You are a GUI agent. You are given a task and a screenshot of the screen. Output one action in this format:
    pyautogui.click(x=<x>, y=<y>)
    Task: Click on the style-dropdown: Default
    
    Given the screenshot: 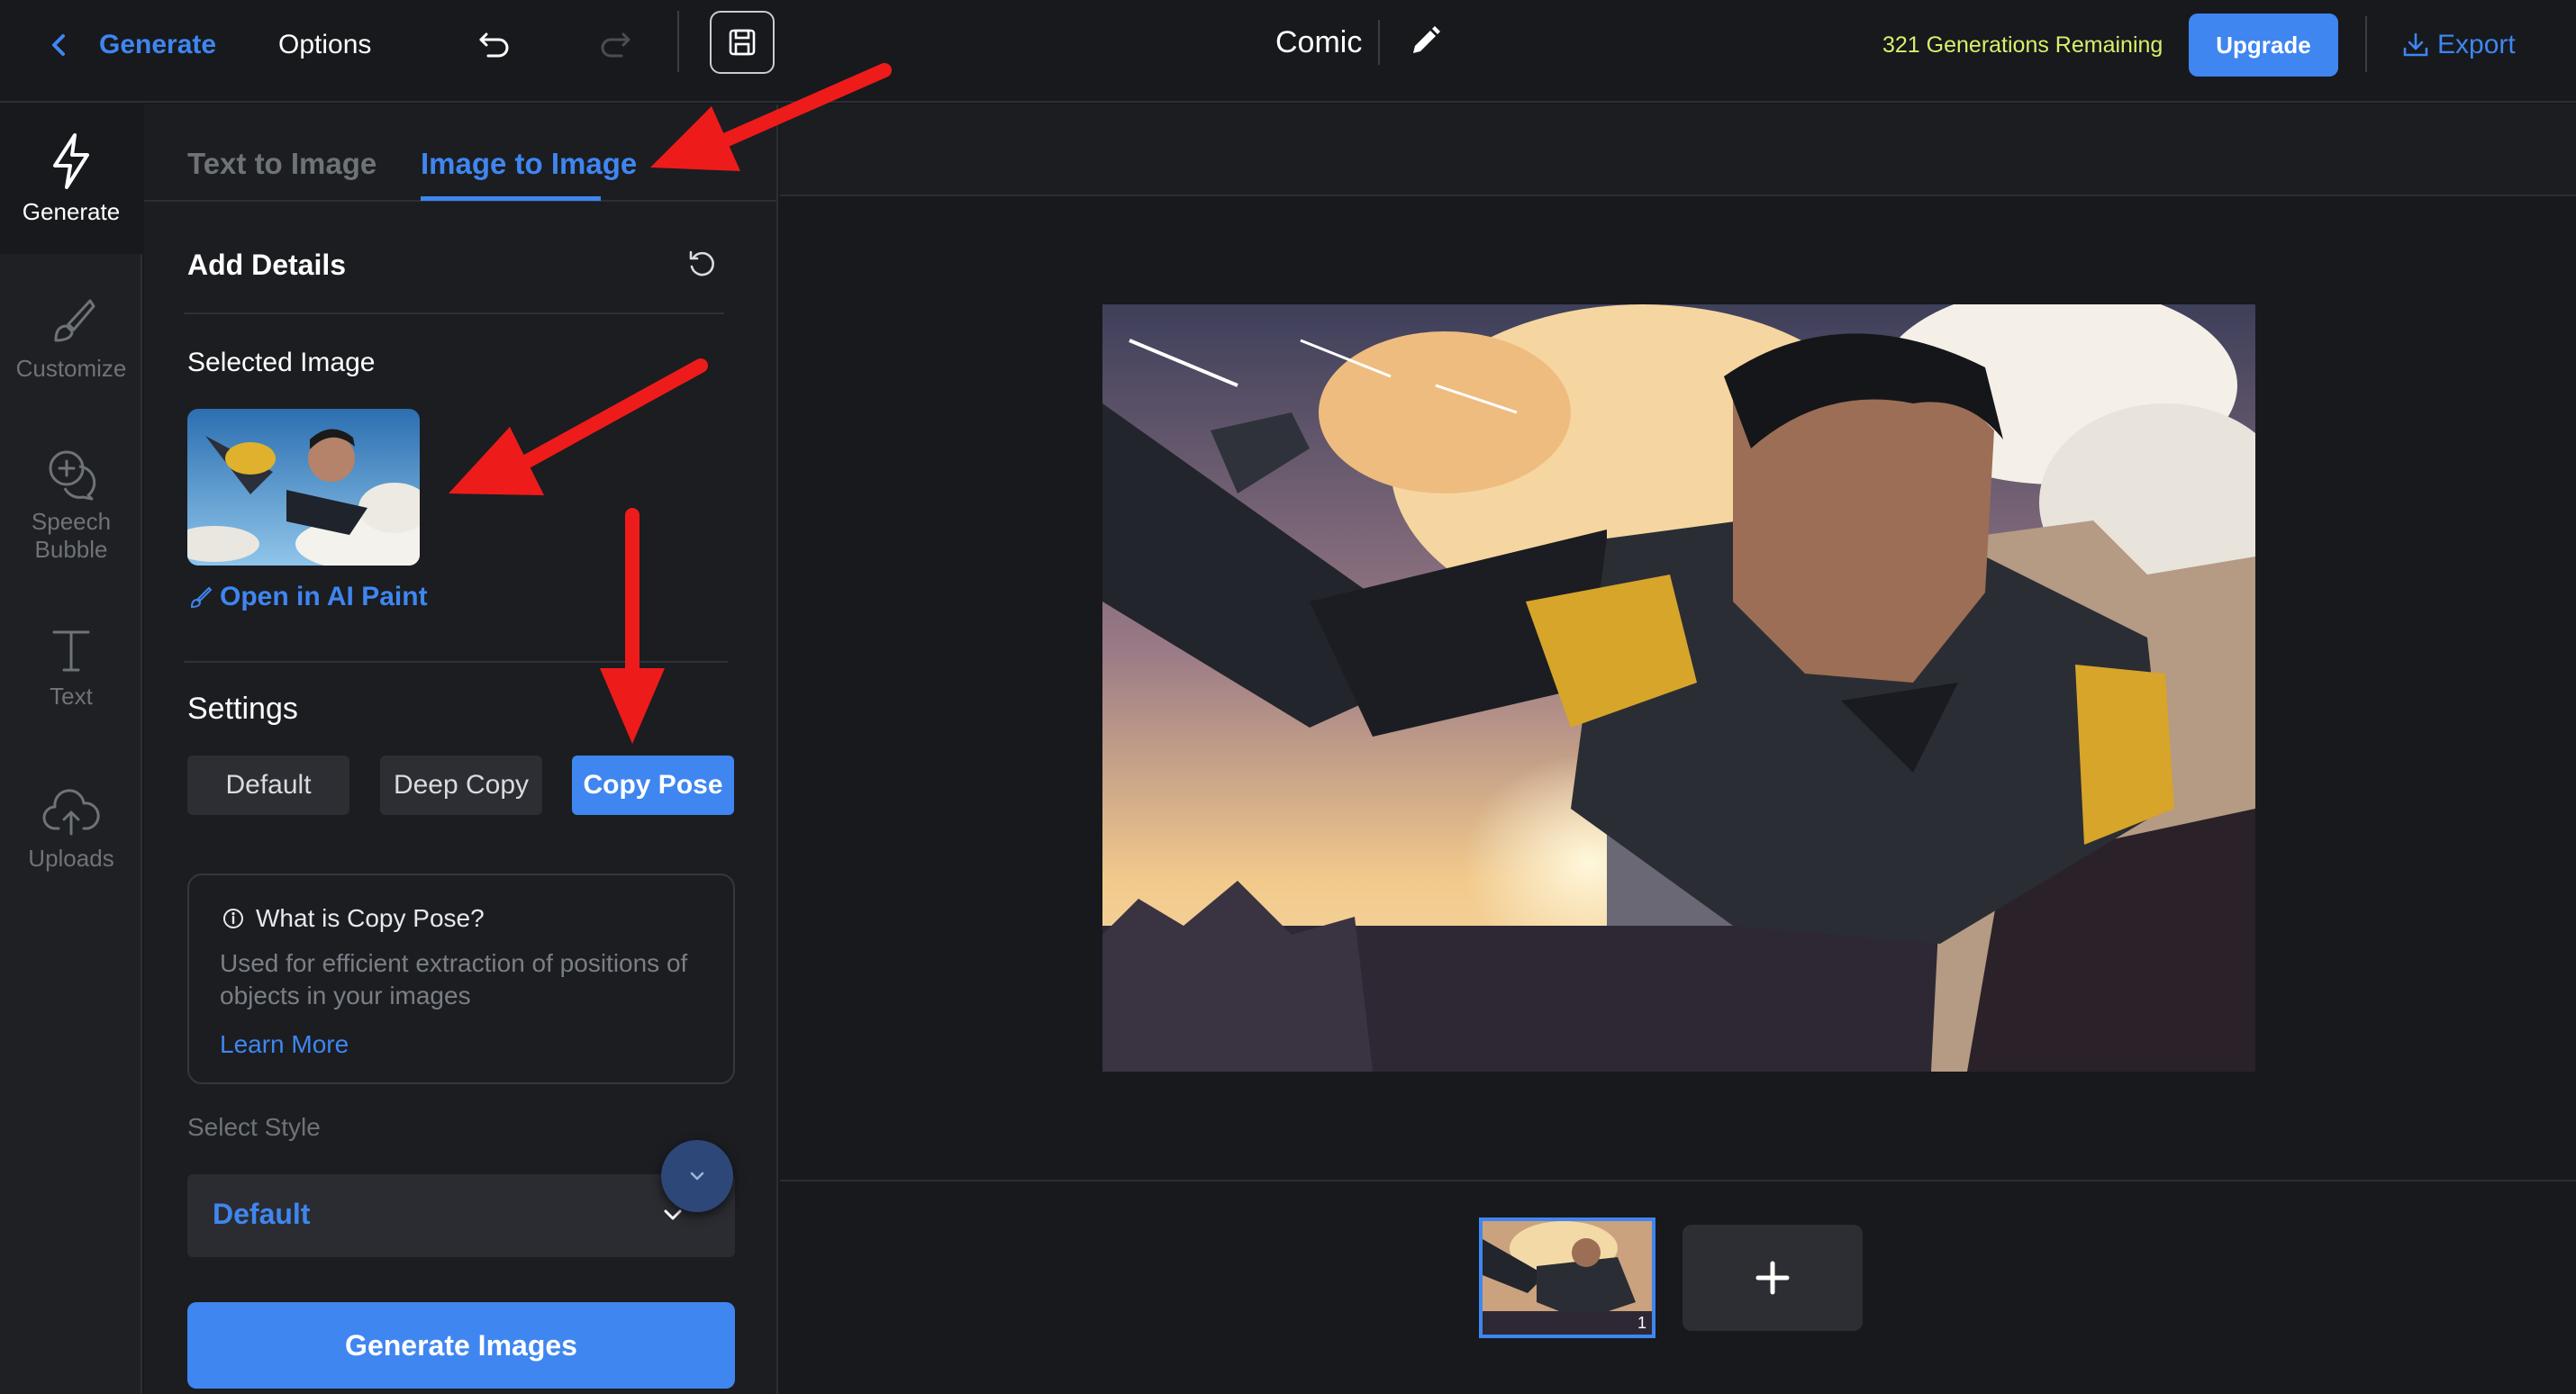 What is the action you would take?
    pyautogui.click(x=461, y=1215)
    